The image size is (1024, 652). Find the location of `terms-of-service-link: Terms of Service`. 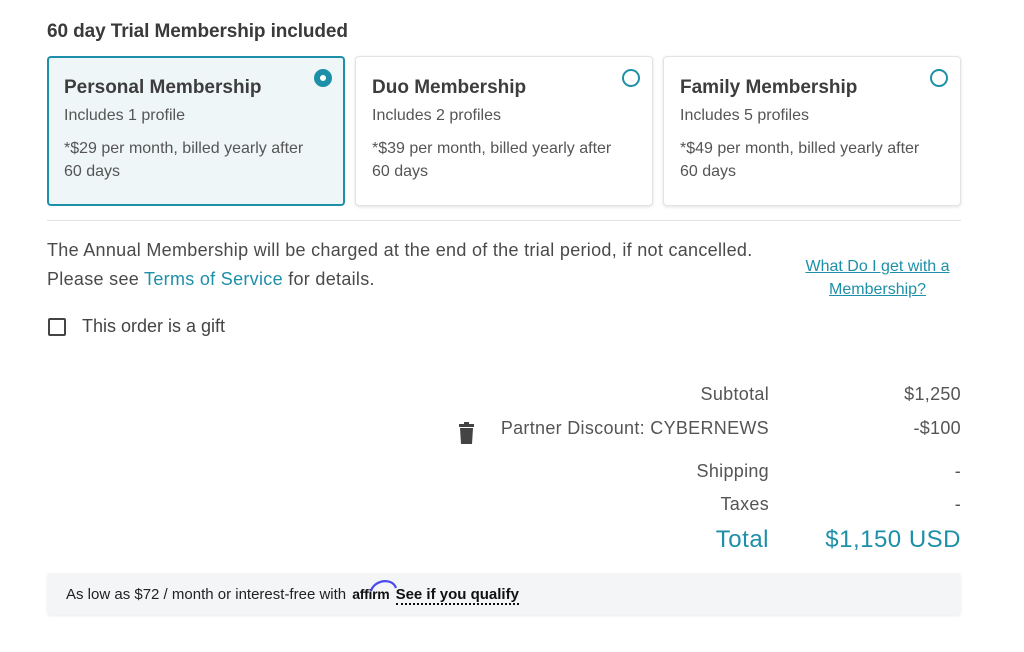

terms-of-service-link: Terms of Service is located at coordinates (213, 279).